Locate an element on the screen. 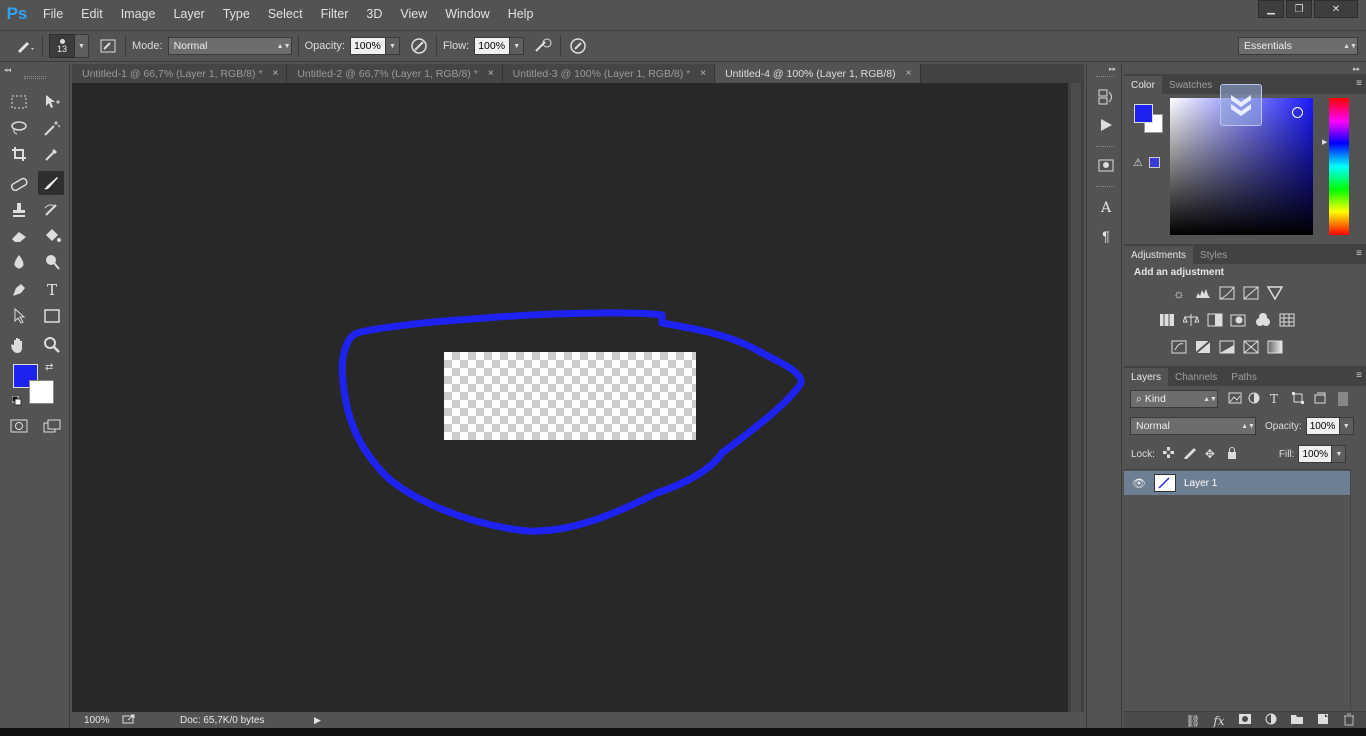 Image resolution: width=1366 pixels, height=736 pixels. status-menu-arrow-icon: ▶ is located at coordinates (317, 720).